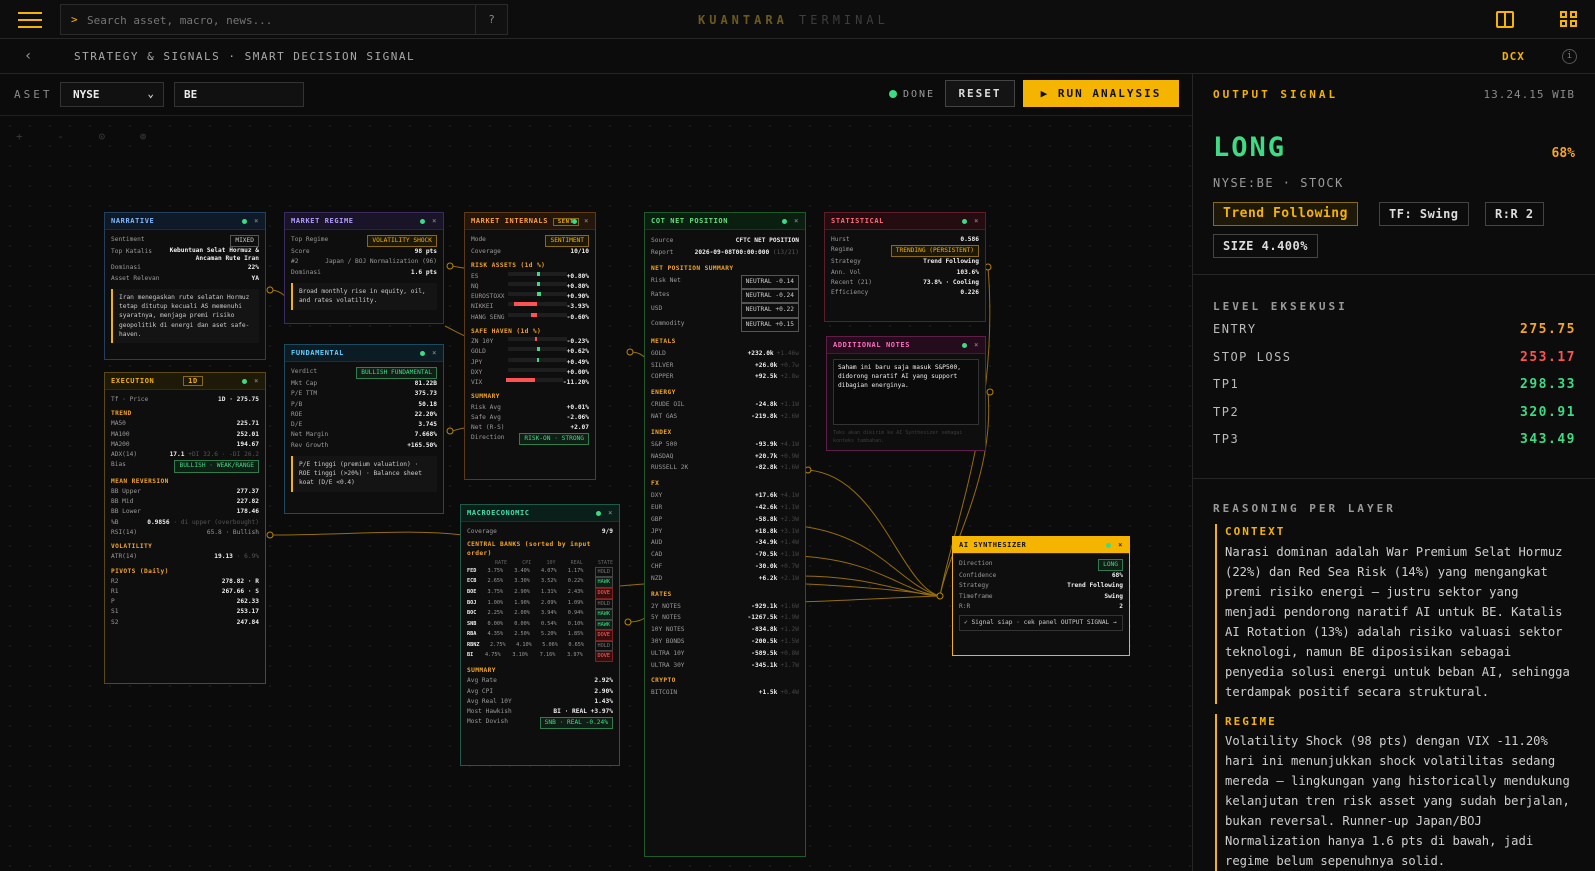  Describe the element at coordinates (495, 613) in the screenshot. I see `table-cell: 2.25%` at that location.